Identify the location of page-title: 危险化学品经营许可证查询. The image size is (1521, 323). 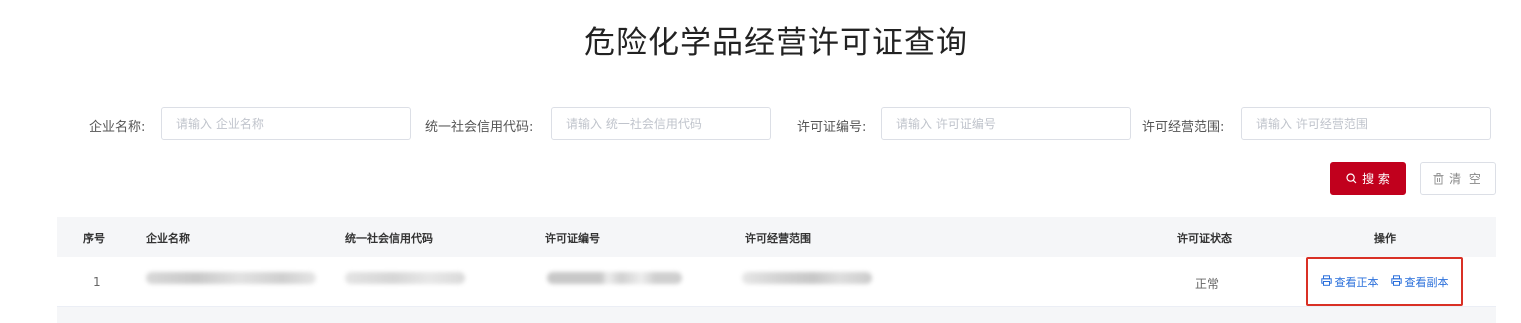
(776, 43).